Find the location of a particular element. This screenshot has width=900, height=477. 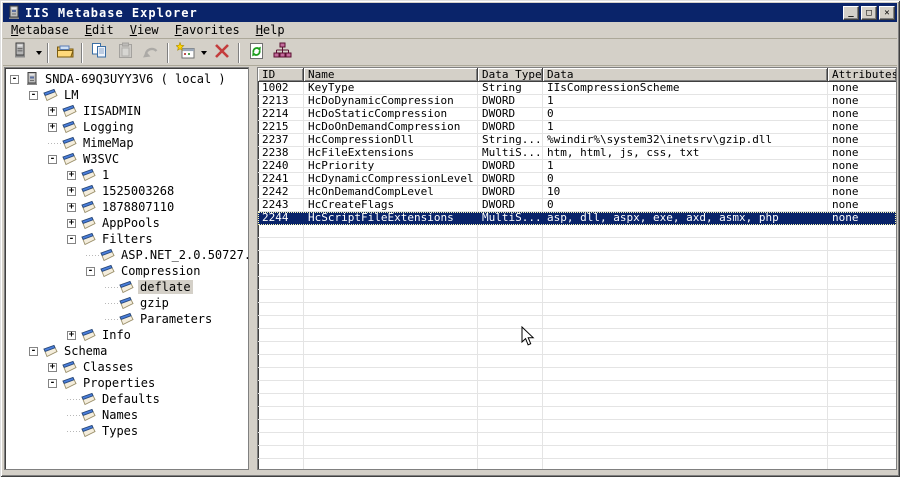

table-row-2243: 2243 HcCreateFlags DWORD 0 none is located at coordinates (577, 205).